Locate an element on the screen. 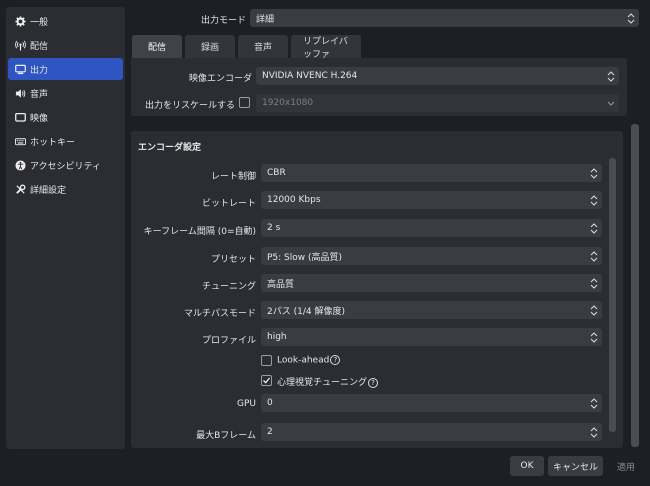  bframes-label: 最大Bフレーム is located at coordinates (226, 436).